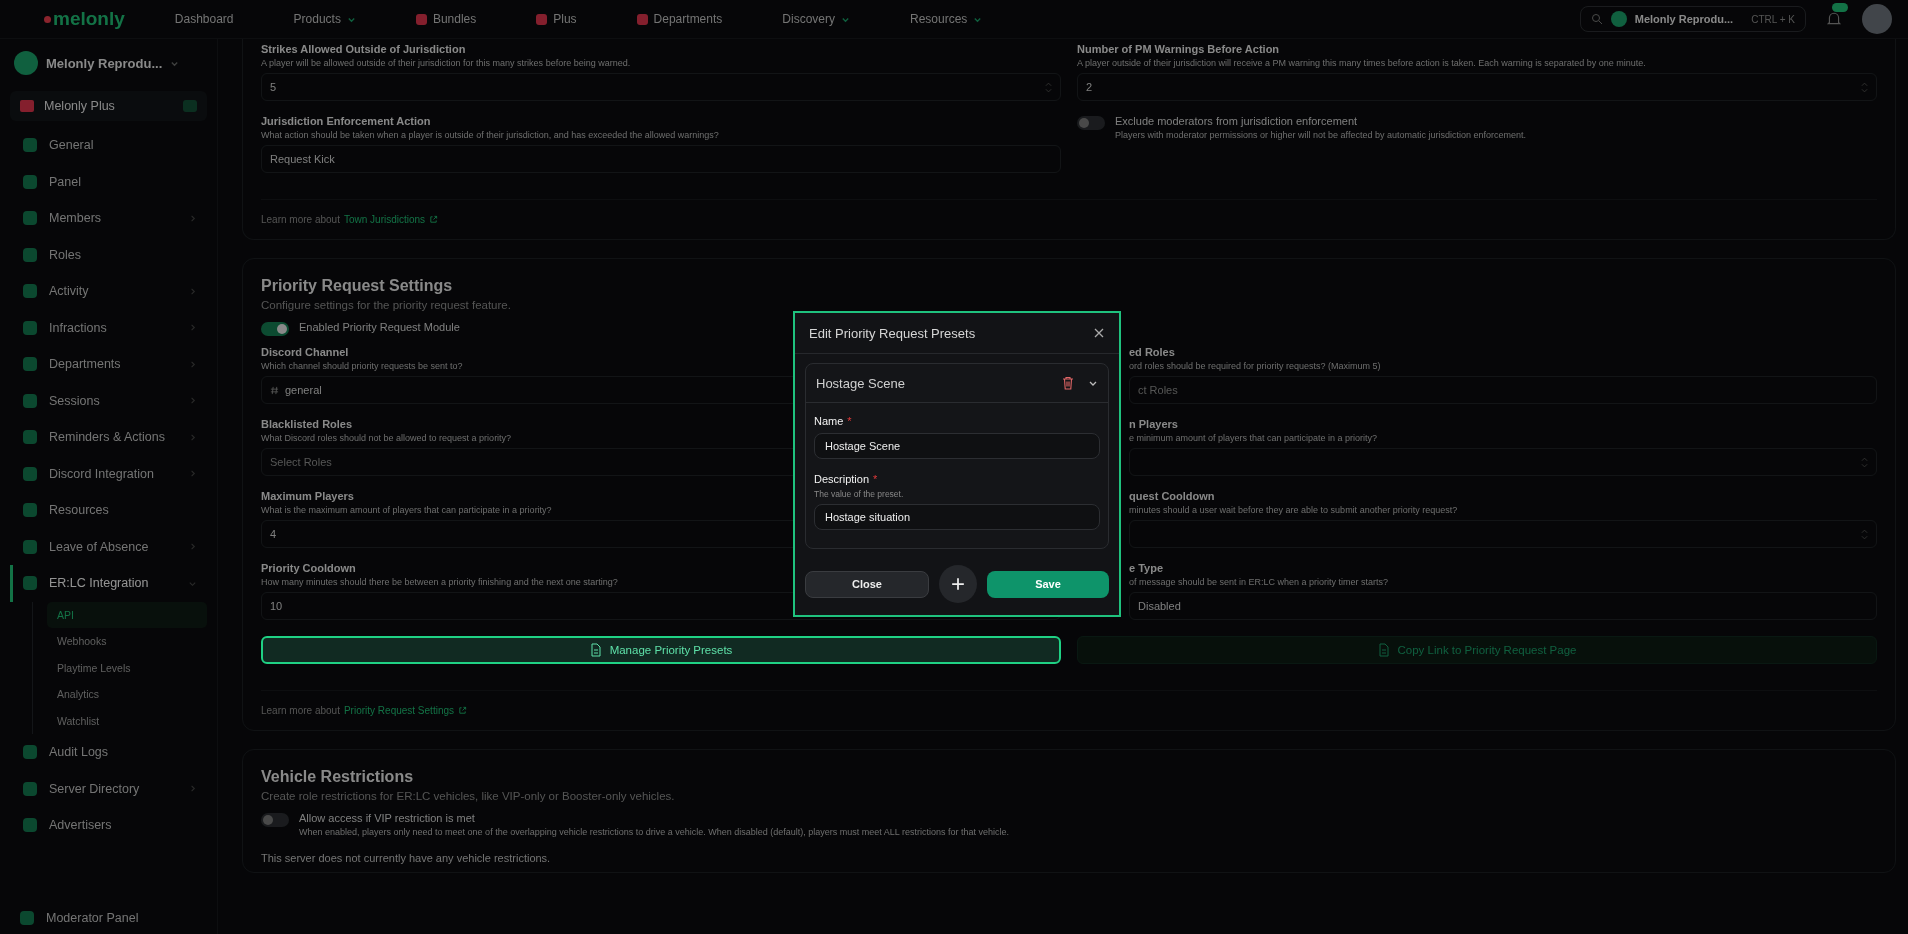  What do you see at coordinates (1503, 390) in the screenshot?
I see `roles-select: ct Roles` at bounding box center [1503, 390].